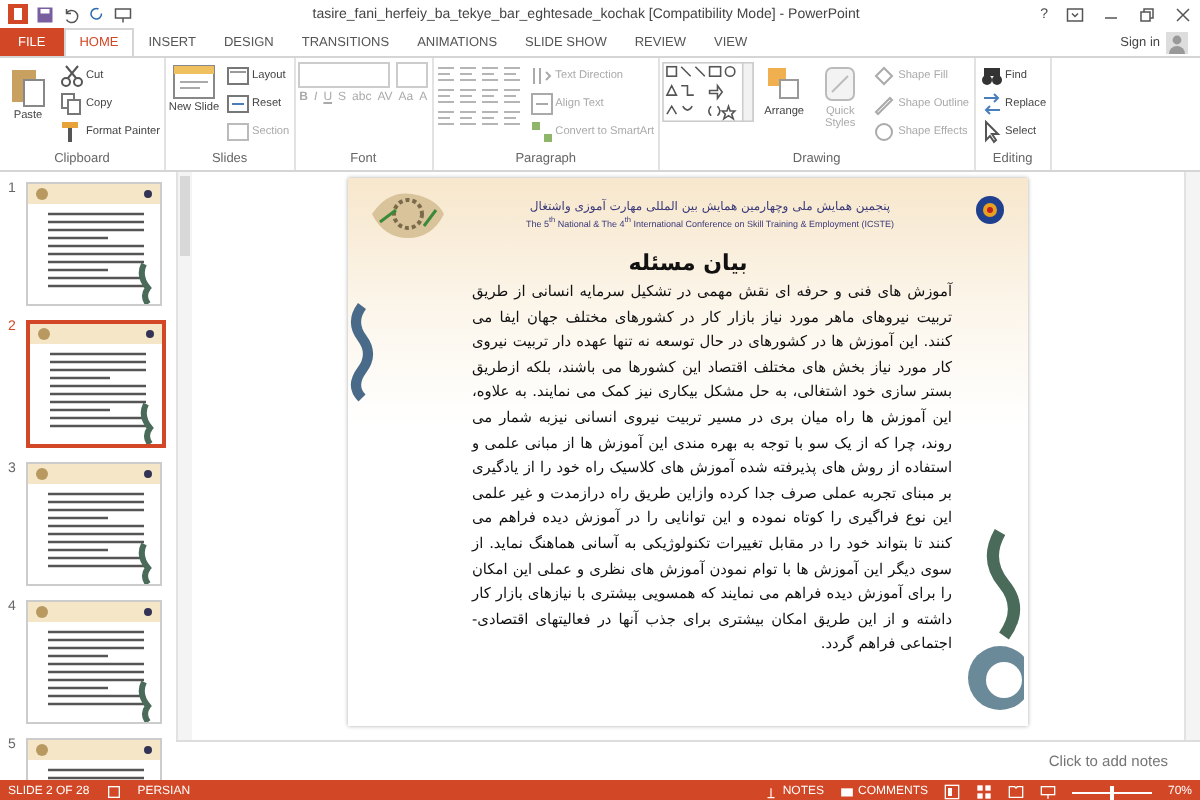 This screenshot has height=800, width=1200. Describe the element at coordinates (97, 14) in the screenshot. I see `refresh-icon` at that location.